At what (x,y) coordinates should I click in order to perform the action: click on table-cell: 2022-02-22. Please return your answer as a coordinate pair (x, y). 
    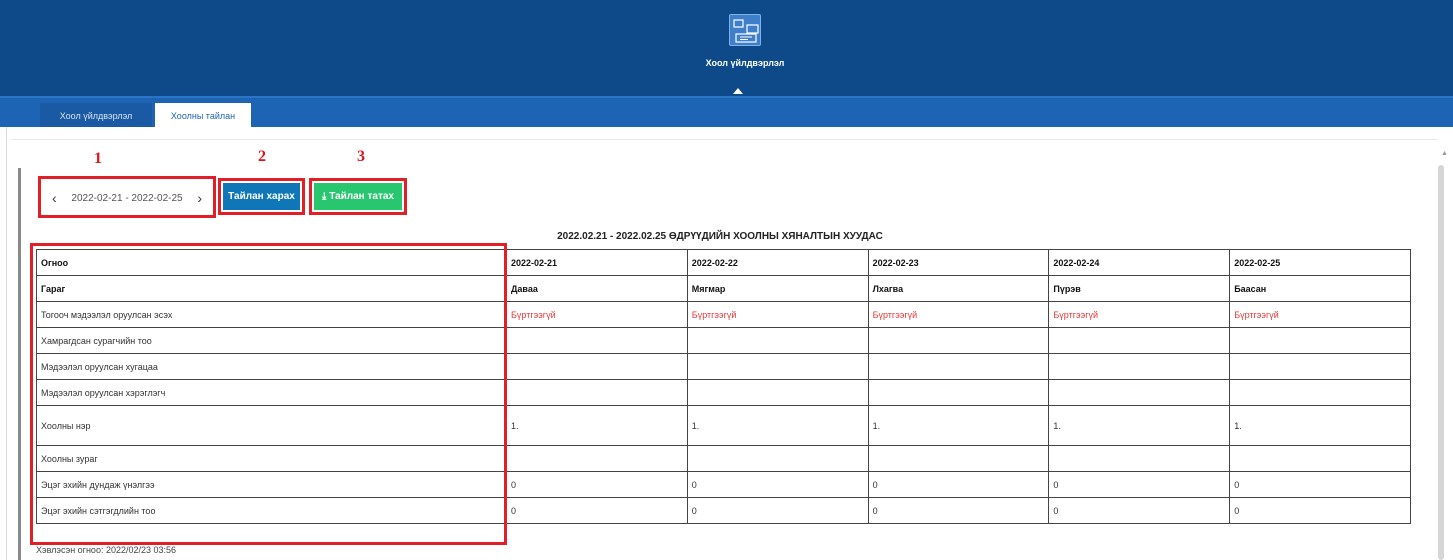
    Looking at the image, I should click on (777, 262).